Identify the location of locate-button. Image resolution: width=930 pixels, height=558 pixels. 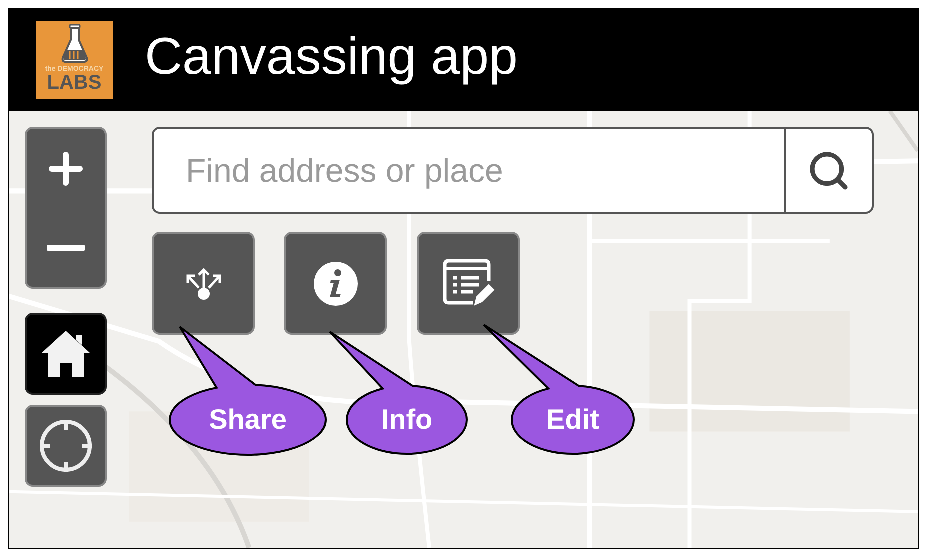
(66, 446).